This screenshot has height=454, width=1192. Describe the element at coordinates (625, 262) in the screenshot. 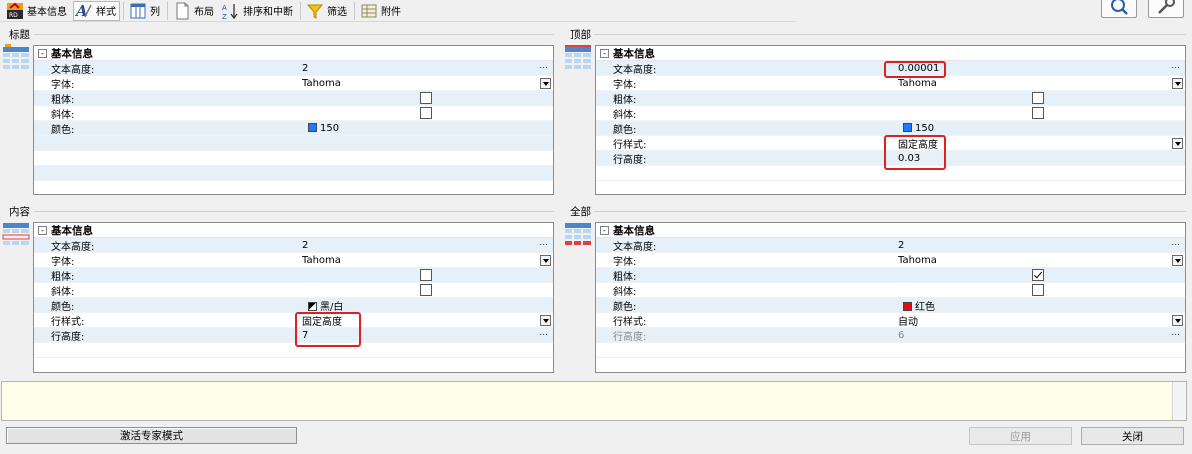

I see `property-label: 字体:` at that location.